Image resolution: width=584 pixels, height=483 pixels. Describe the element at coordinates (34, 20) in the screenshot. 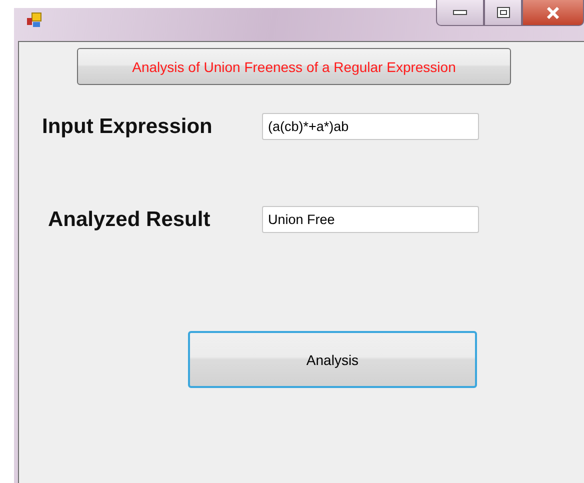

I see `app-icon` at that location.